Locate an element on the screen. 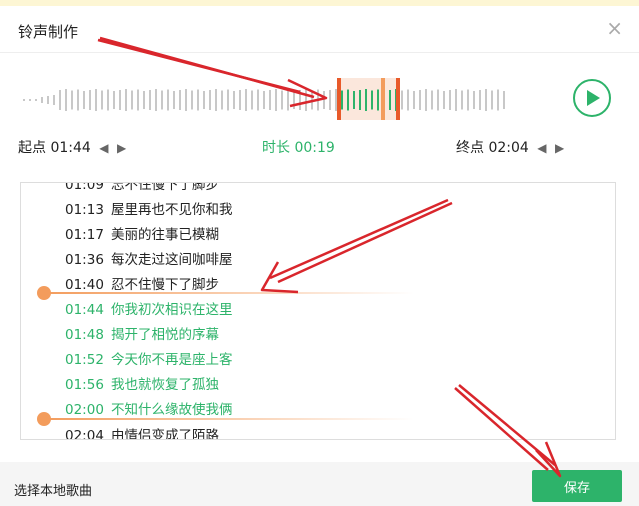 This screenshot has height=506, width=639. end-handle is located at coordinates (398, 99).